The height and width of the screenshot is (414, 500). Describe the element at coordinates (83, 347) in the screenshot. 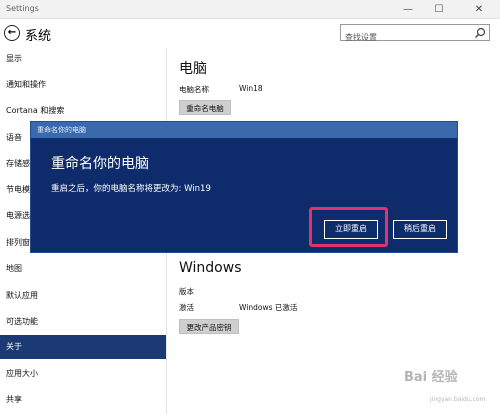

I see `sidebar-item-about: 关于` at that location.